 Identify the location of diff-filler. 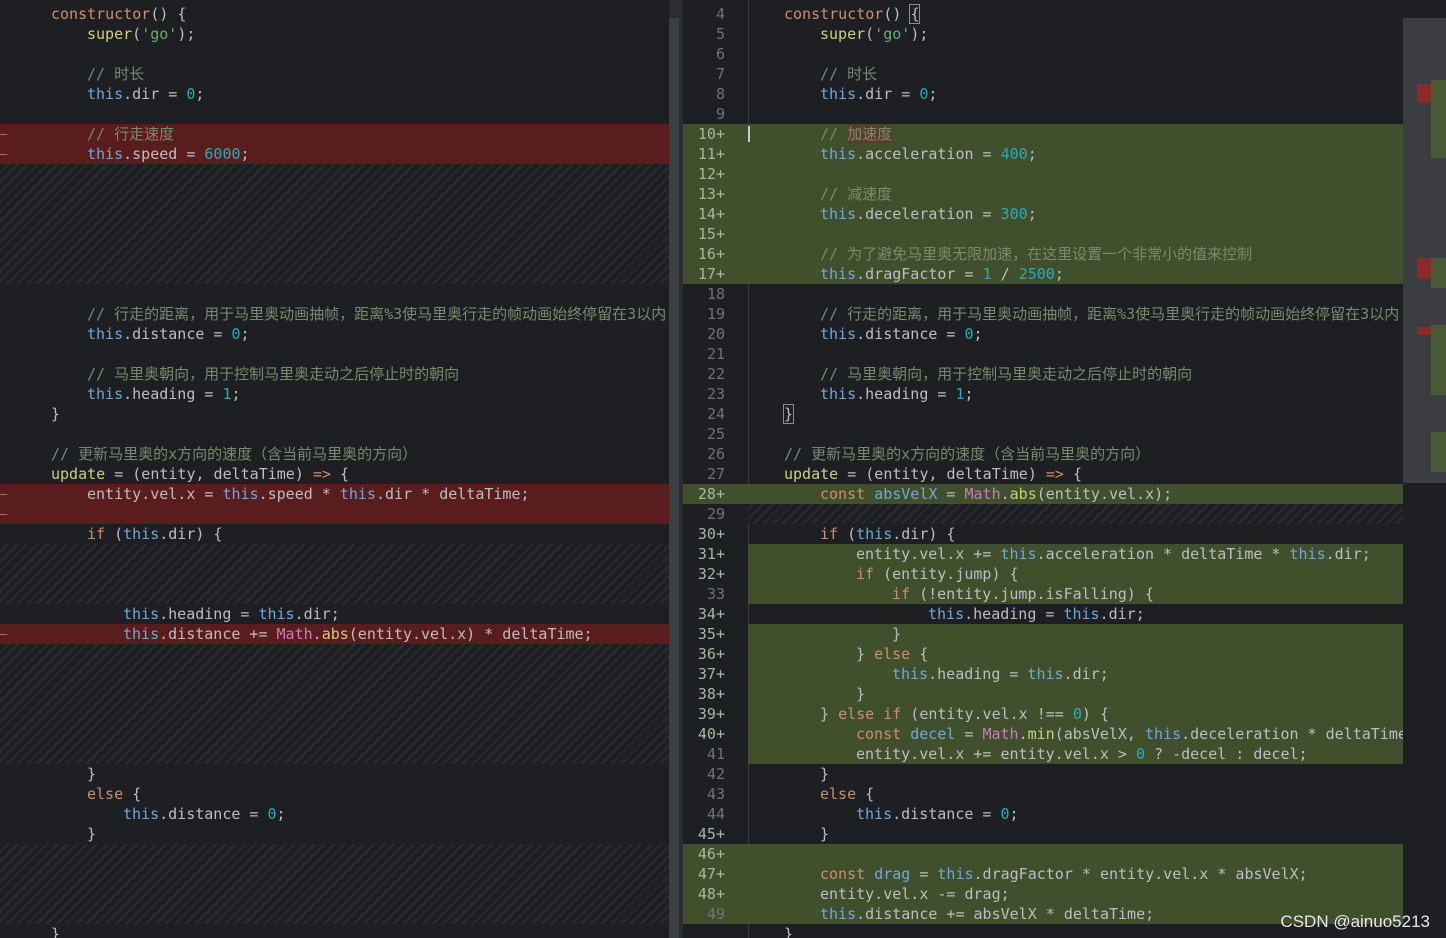
(1075, 514).